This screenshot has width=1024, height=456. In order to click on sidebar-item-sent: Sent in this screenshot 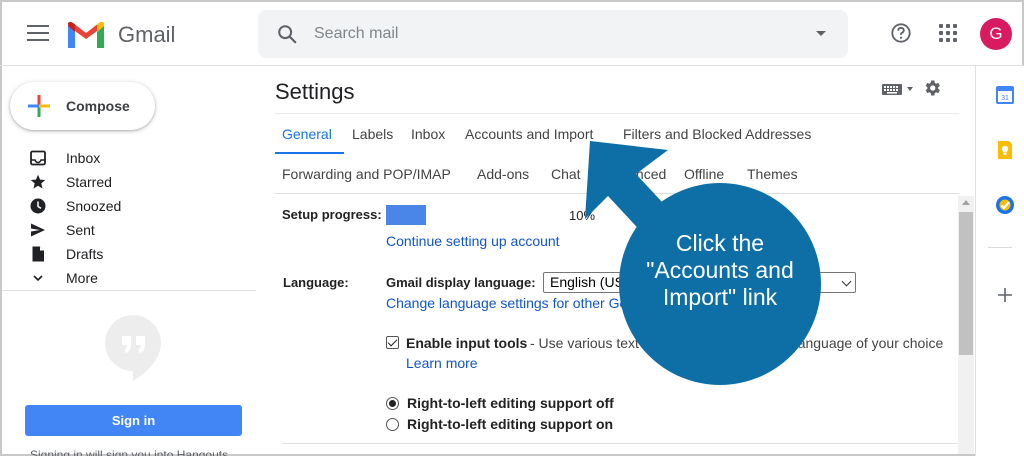, I will do `click(128, 230)`.